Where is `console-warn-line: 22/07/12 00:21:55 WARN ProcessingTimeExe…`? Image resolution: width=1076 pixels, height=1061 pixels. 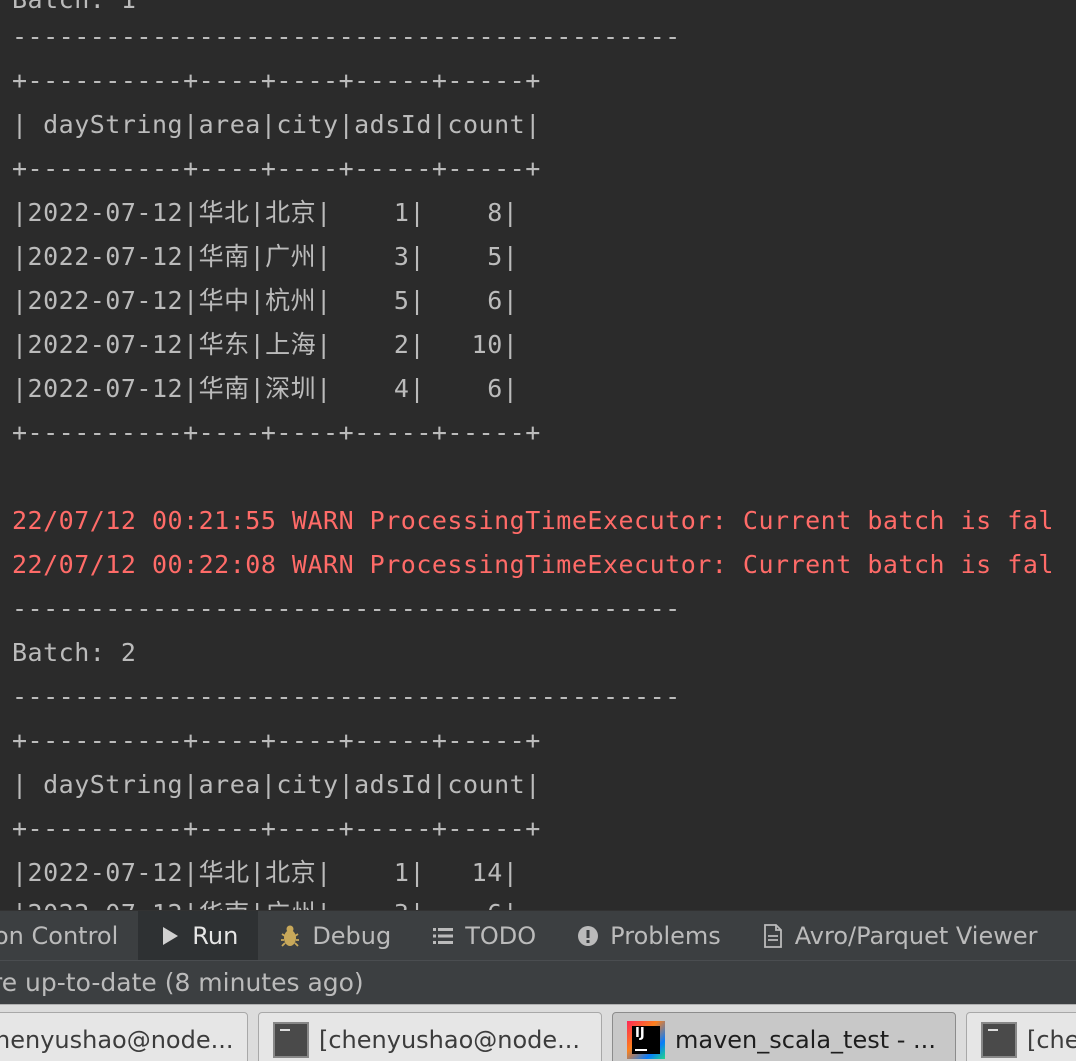 console-warn-line: 22/07/12 00:21:55 WARN ProcessingTimeExe… is located at coordinates (533, 520).